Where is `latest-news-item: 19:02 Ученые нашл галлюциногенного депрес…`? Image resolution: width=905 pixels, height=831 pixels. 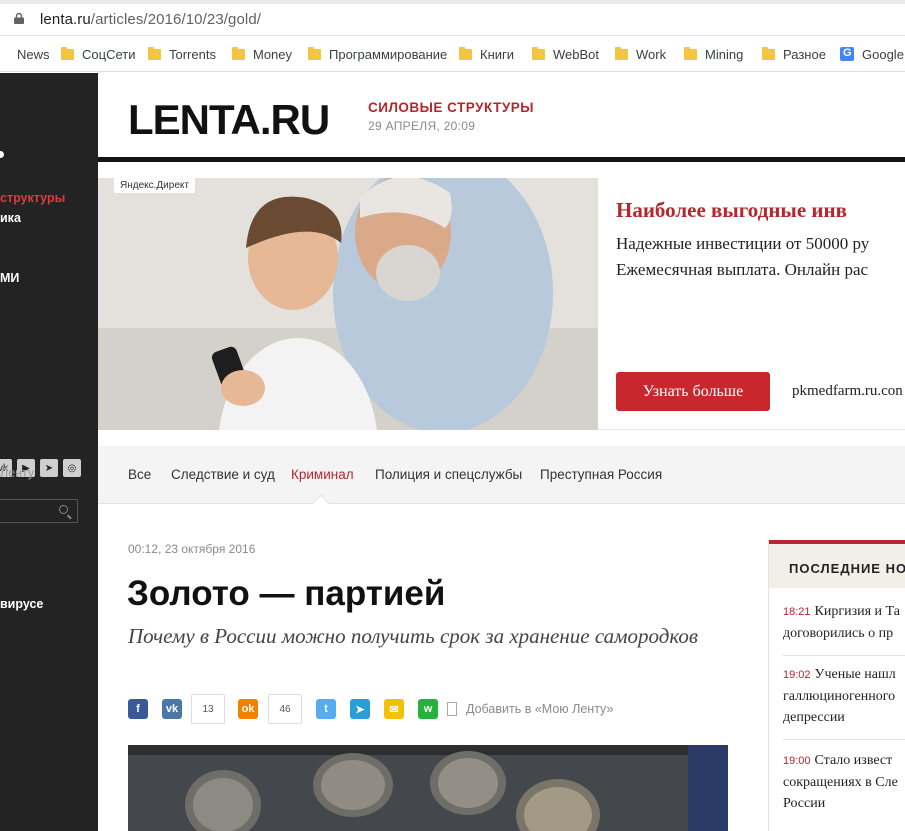 latest-news-item: 19:02 Ученые нашл галлюциногенного депрес… is located at coordinates (844, 696).